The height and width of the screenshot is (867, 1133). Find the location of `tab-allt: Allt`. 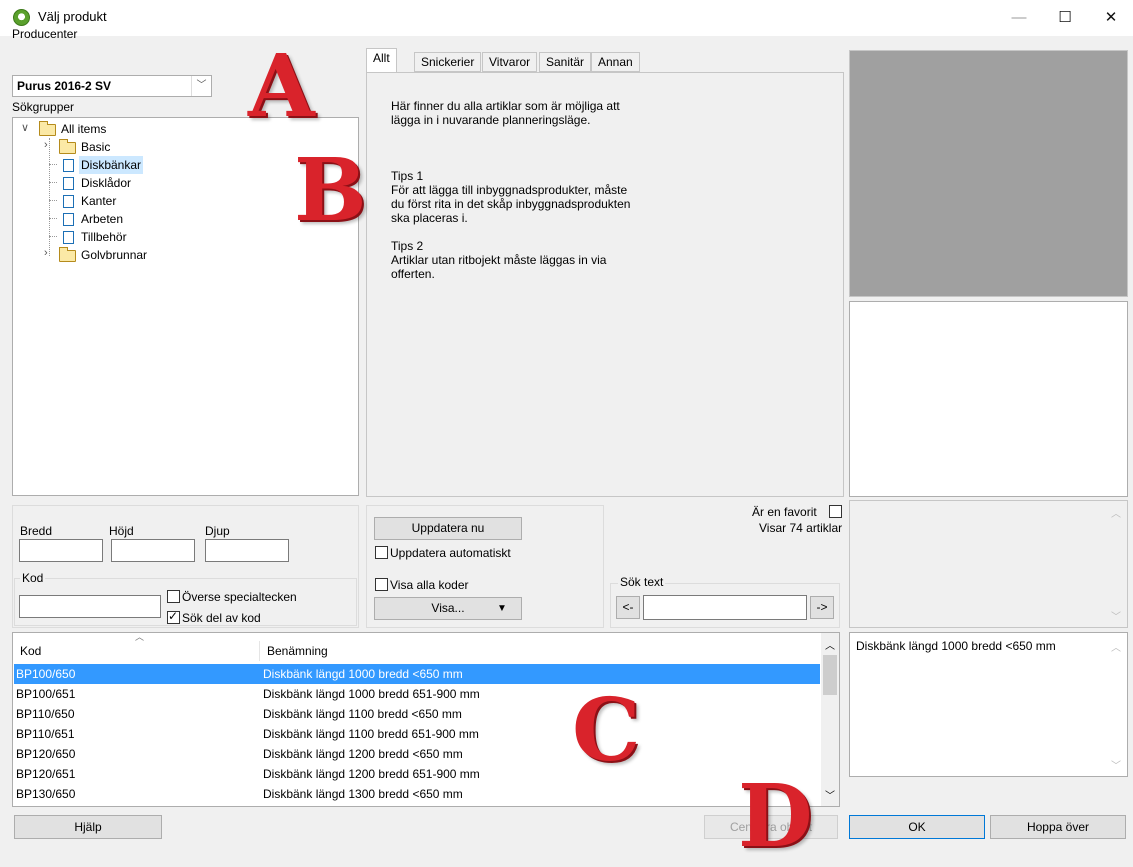

tab-allt: Allt is located at coordinates (381, 60).